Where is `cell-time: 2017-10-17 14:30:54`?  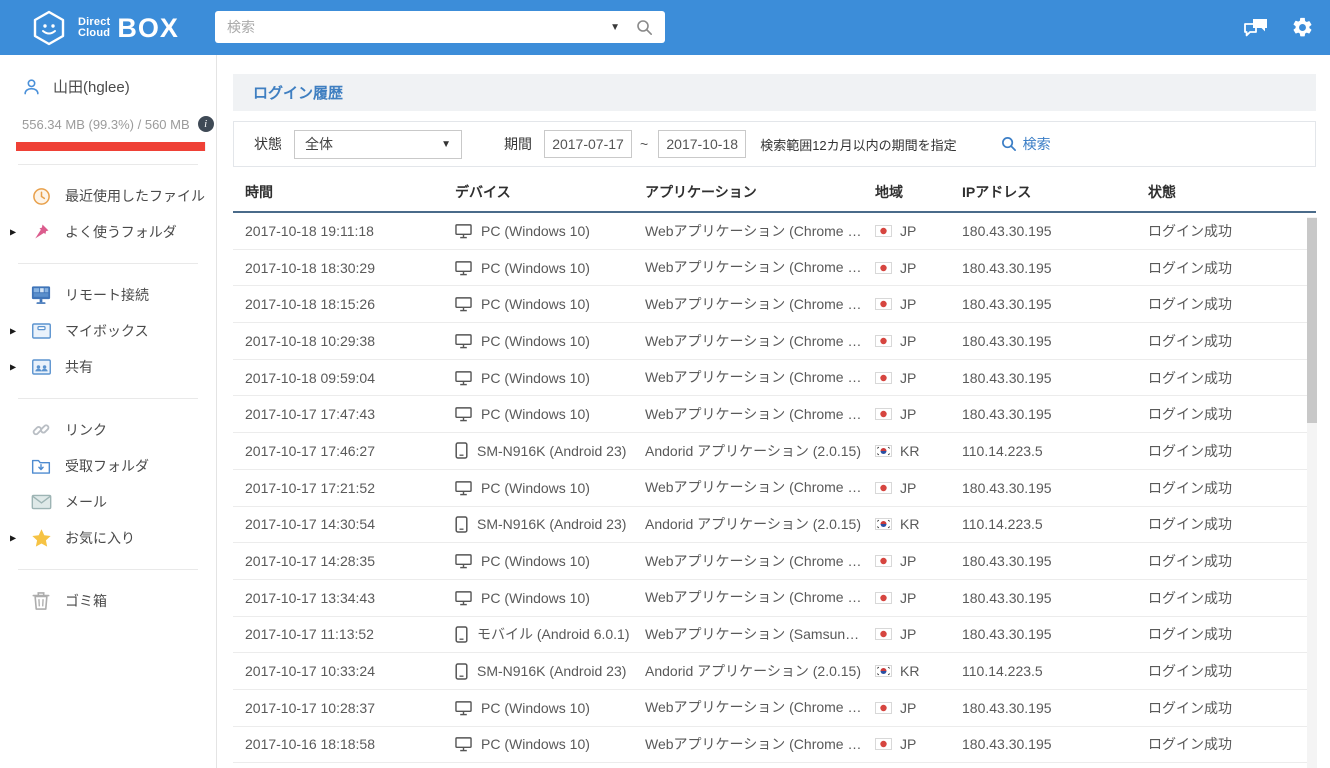
cell-time: 2017-10-17 14:30:54 is located at coordinates (310, 524).